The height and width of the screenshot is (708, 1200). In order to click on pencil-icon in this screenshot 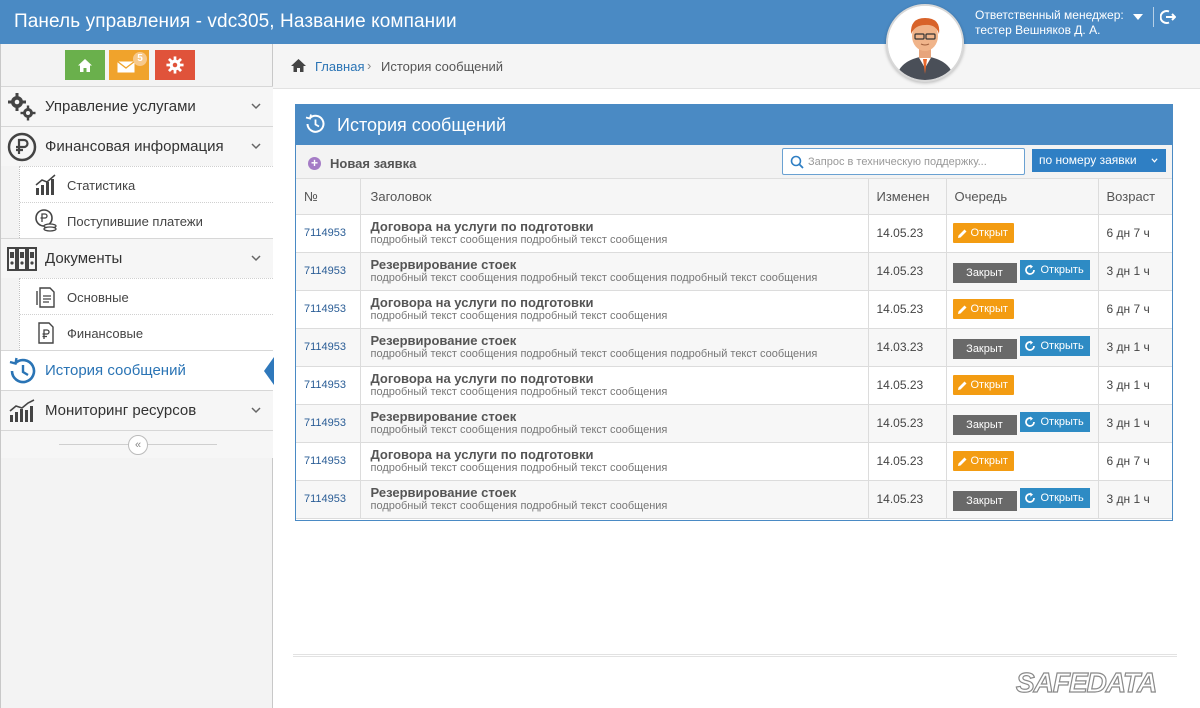, I will do `click(961, 309)`.